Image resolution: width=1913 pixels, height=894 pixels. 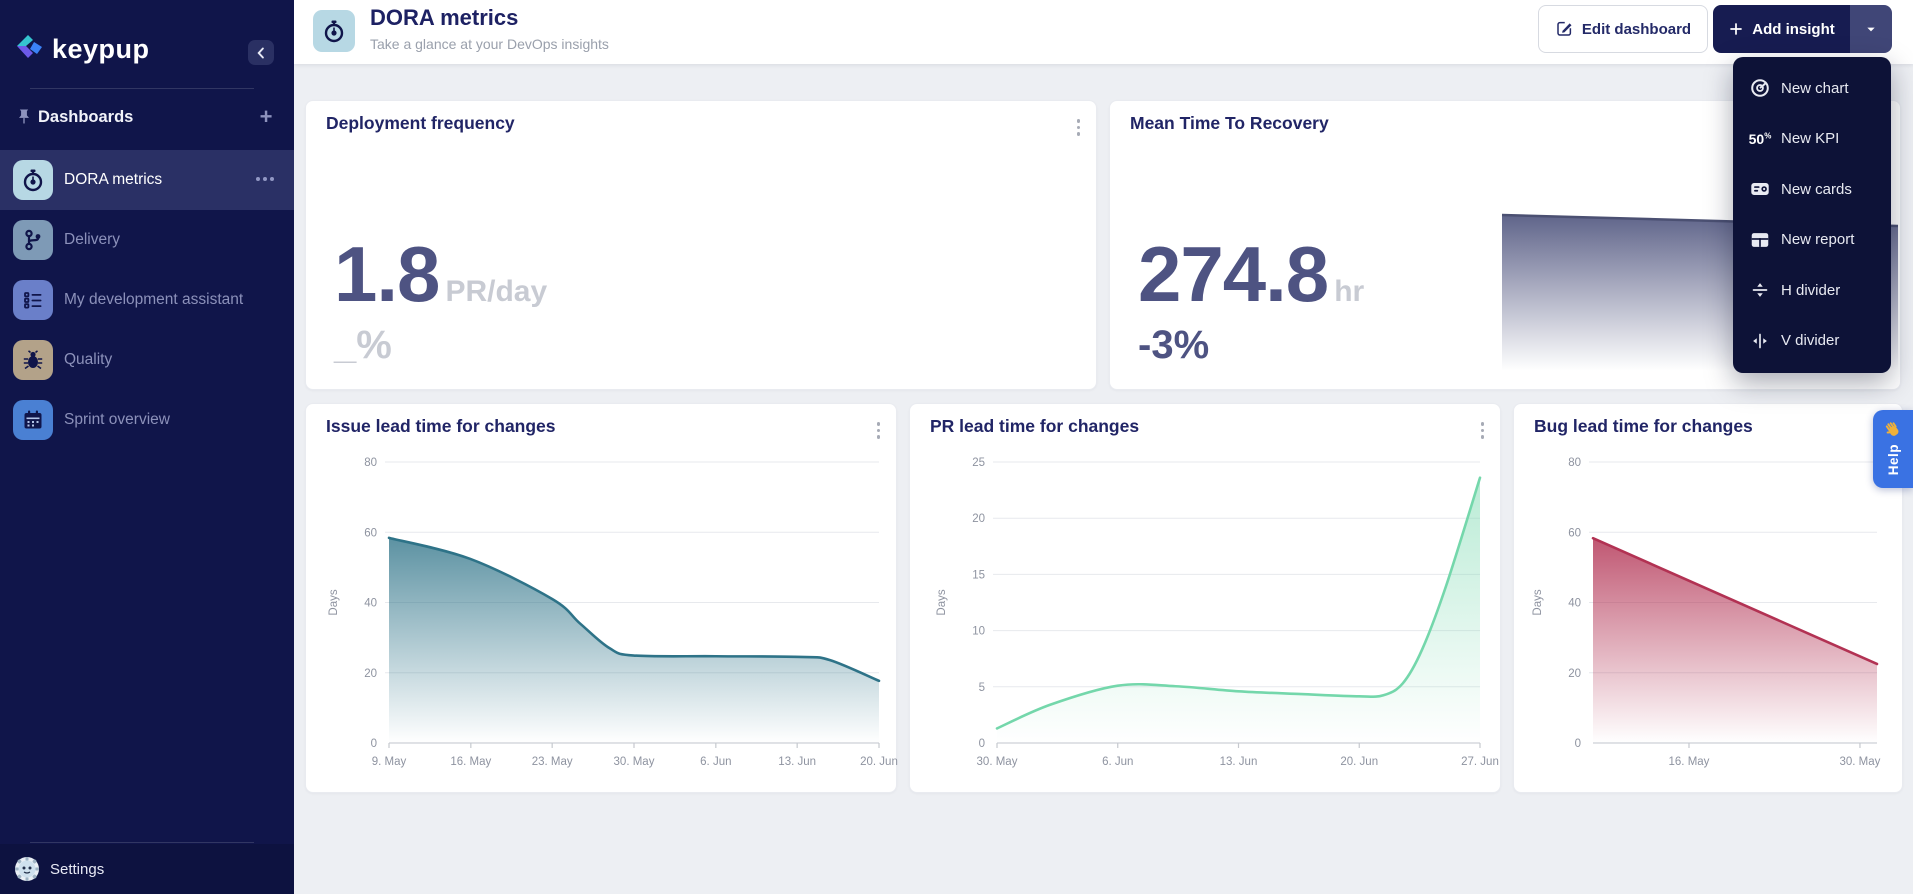 I want to click on chevron-left-icon, so click(x=261, y=53).